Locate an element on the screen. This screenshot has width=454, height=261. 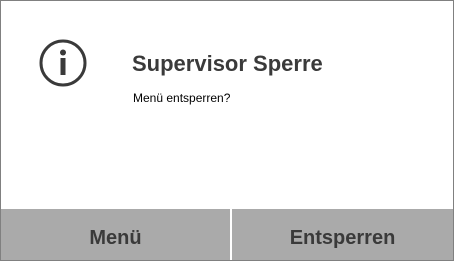
dialog-title: Supervisor Sperre is located at coordinates (227, 63).